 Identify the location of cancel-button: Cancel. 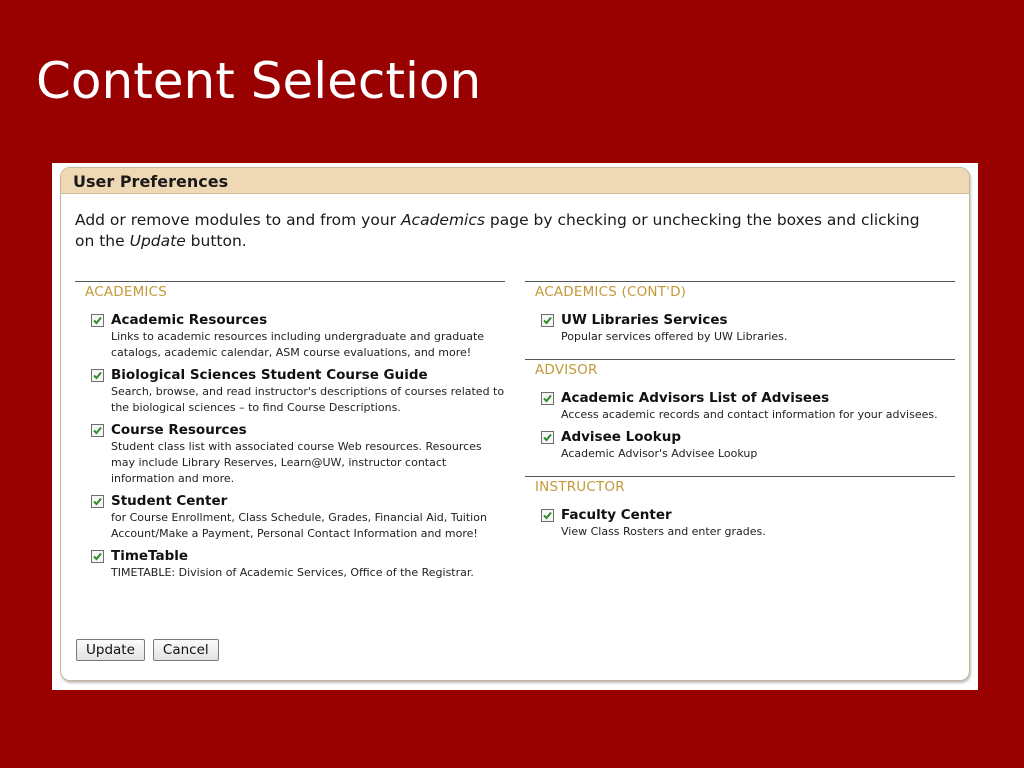
(185, 650).